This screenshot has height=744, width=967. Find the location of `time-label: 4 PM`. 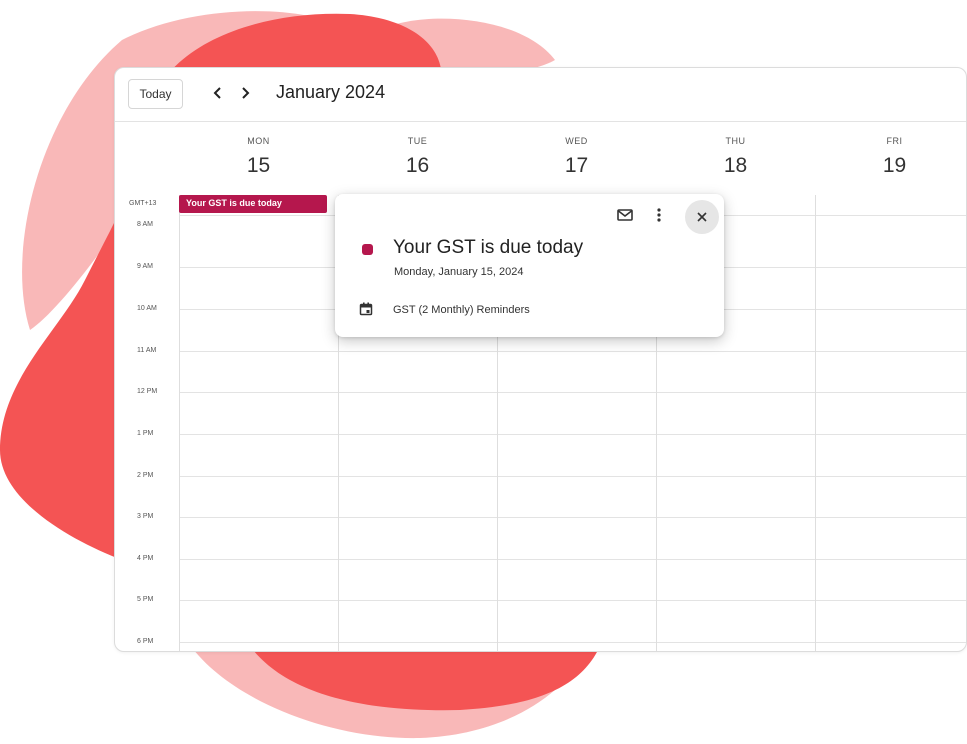

time-label: 4 PM is located at coordinates (145, 558).